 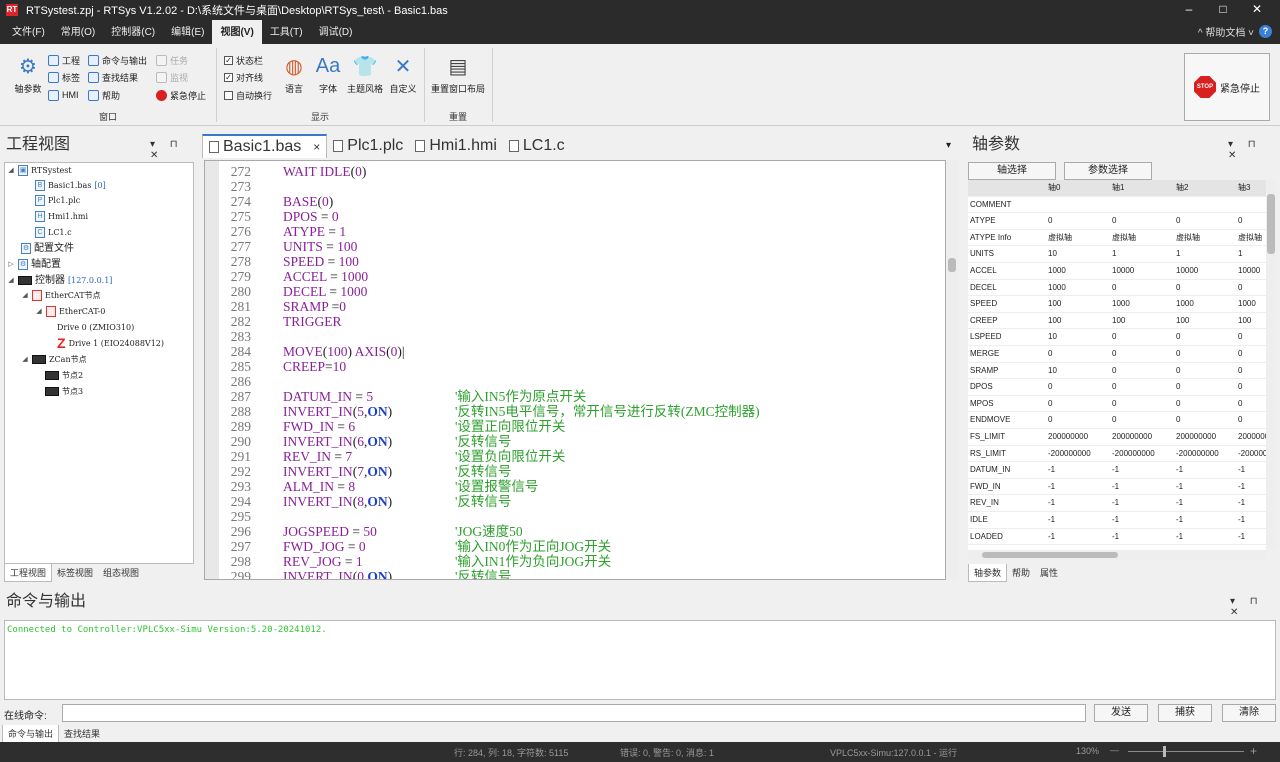 I want to click on tree-item-ethercat: ◢ EtherCAT节点, so click(x=61, y=295).